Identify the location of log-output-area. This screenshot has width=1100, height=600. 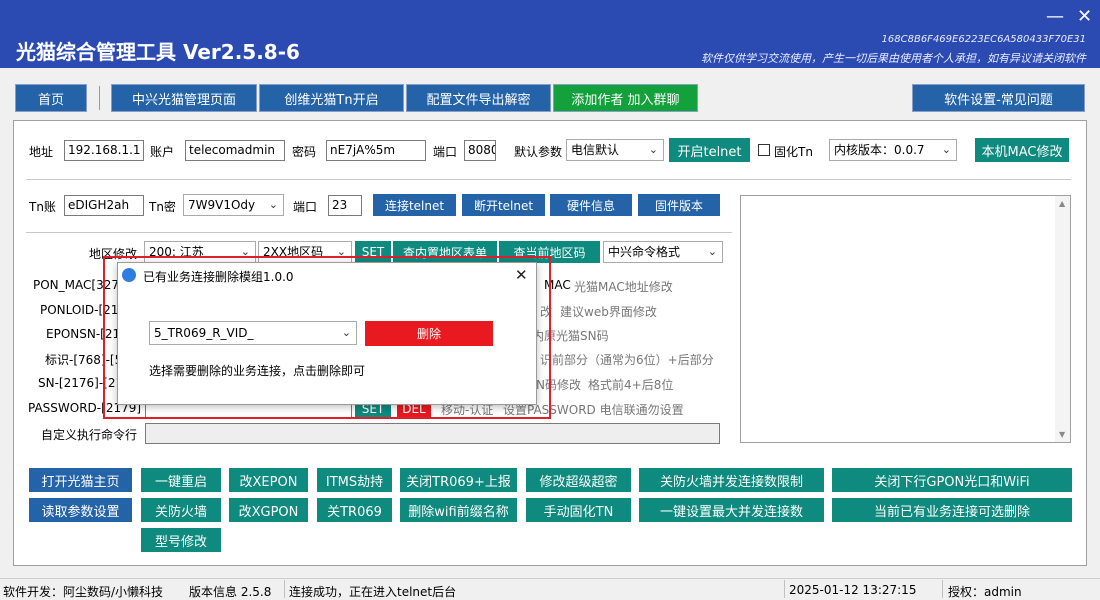
(905, 319).